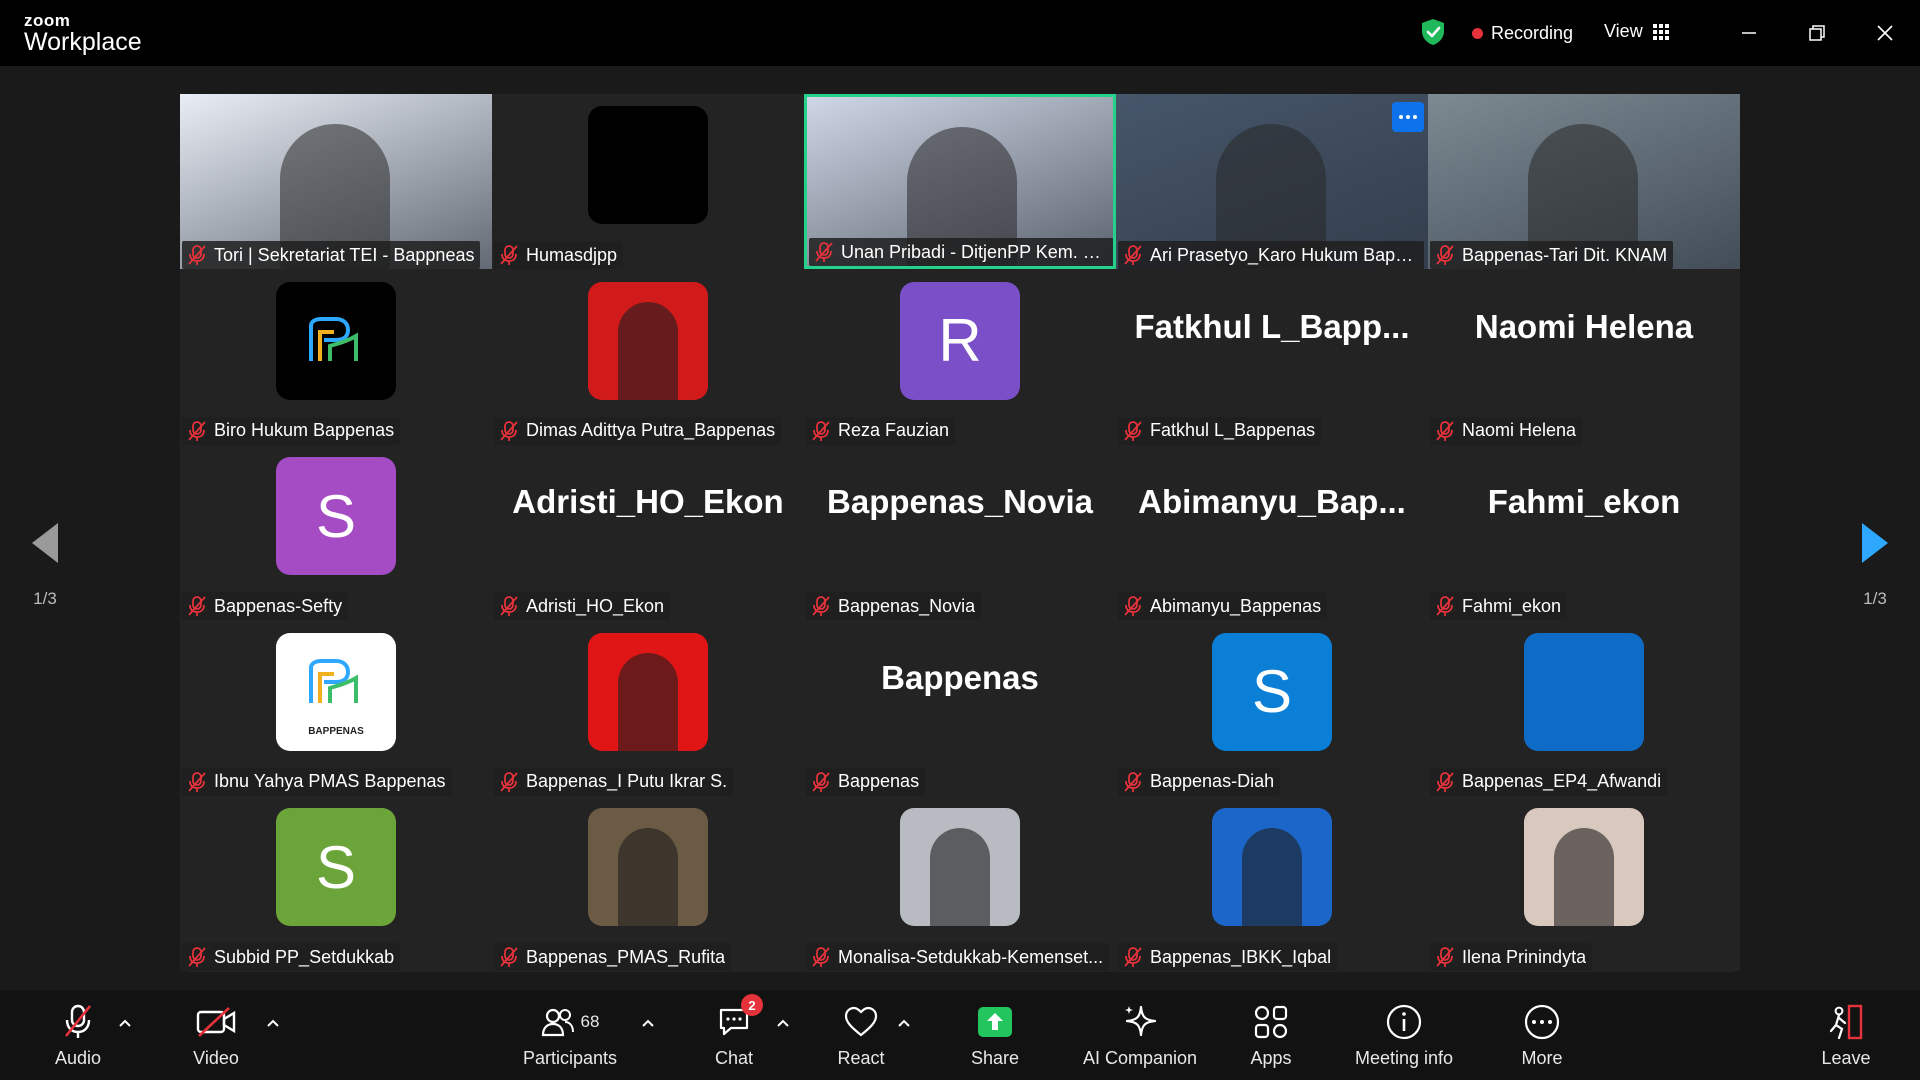 This screenshot has width=1920, height=1080. What do you see at coordinates (45, 543) in the screenshot?
I see `arrow-left-icon` at bounding box center [45, 543].